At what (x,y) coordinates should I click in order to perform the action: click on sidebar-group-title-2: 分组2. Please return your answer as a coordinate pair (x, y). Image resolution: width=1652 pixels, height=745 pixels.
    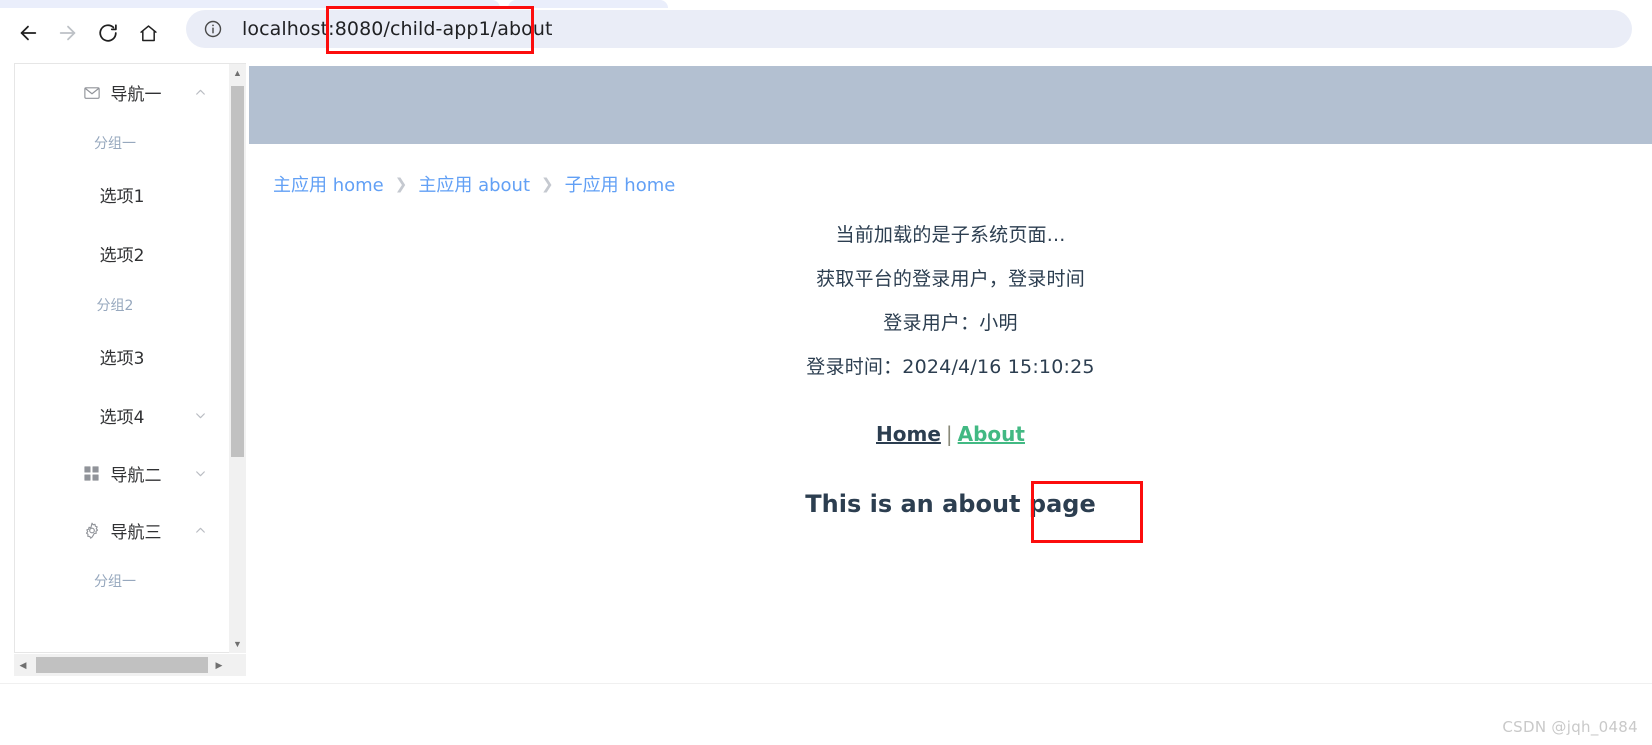
    Looking at the image, I should click on (122, 305).